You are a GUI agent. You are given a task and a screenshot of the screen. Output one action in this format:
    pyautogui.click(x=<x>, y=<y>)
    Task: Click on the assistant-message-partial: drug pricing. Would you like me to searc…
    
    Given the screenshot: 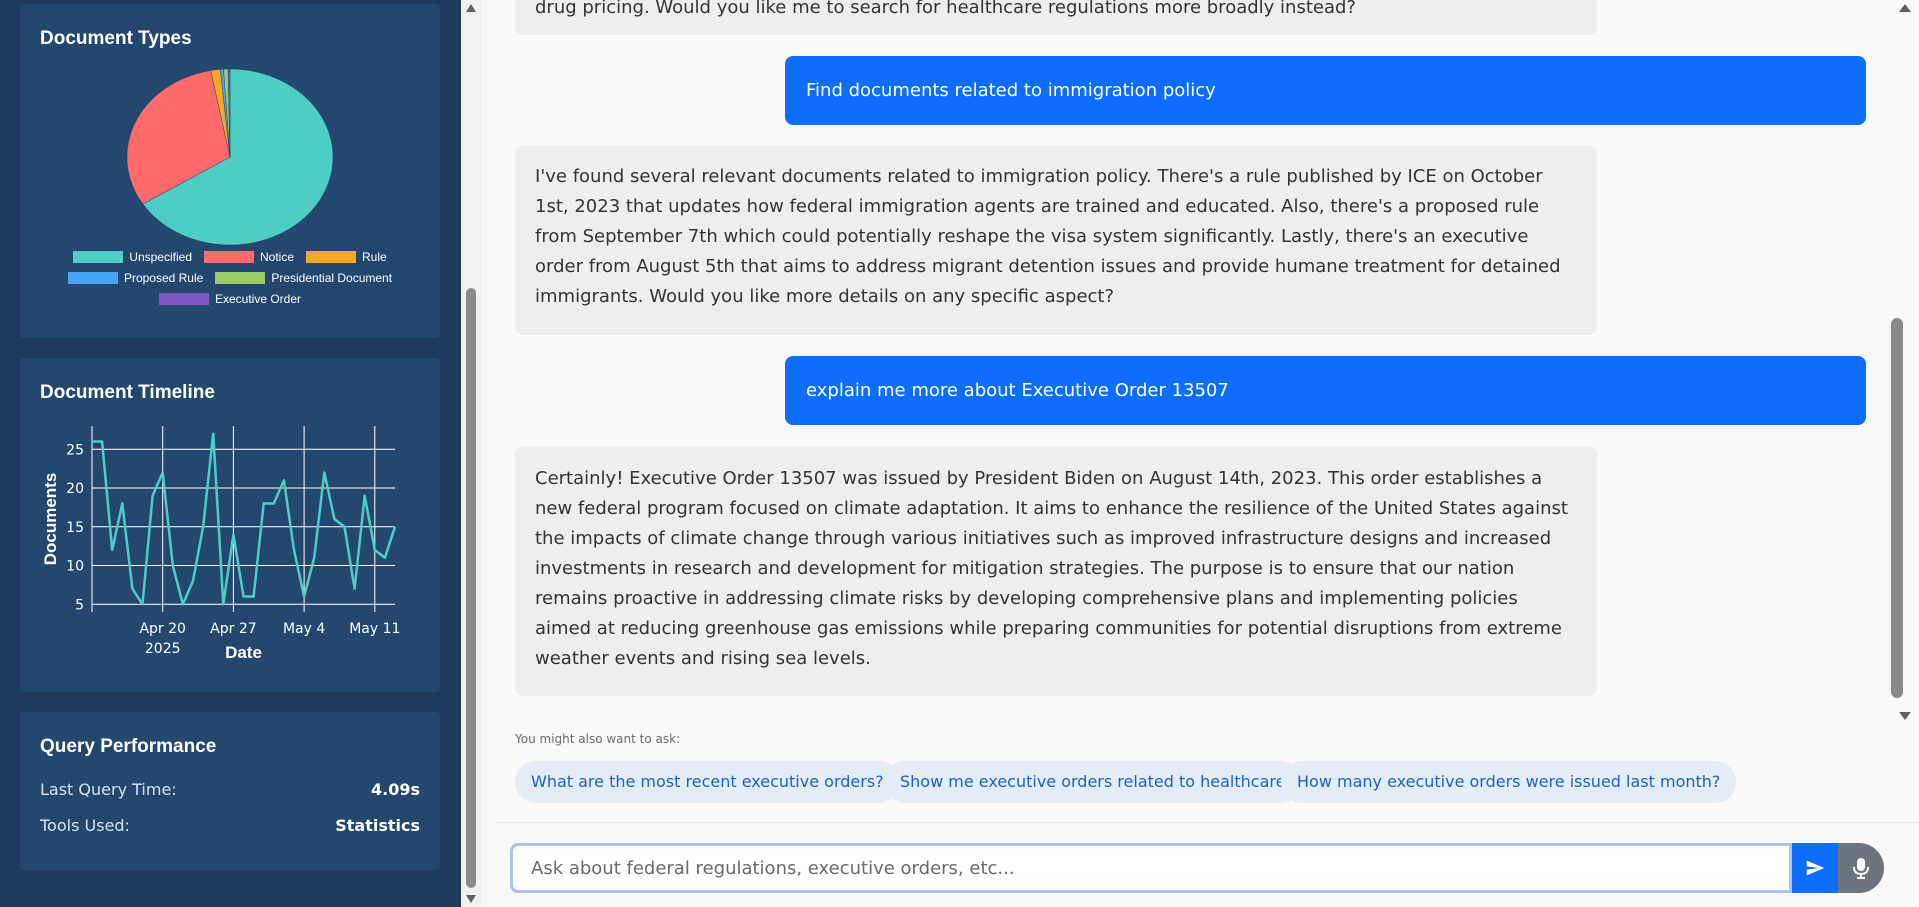 What is the action you would take?
    pyautogui.click(x=1056, y=17)
    